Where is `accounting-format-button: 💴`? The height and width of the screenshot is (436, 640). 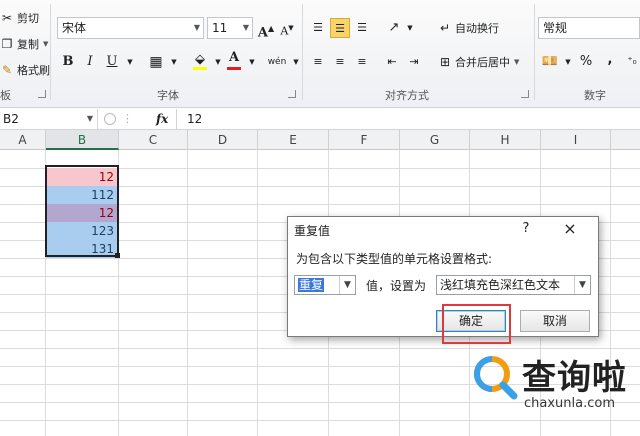 accounting-format-button: 💴 is located at coordinates (550, 62).